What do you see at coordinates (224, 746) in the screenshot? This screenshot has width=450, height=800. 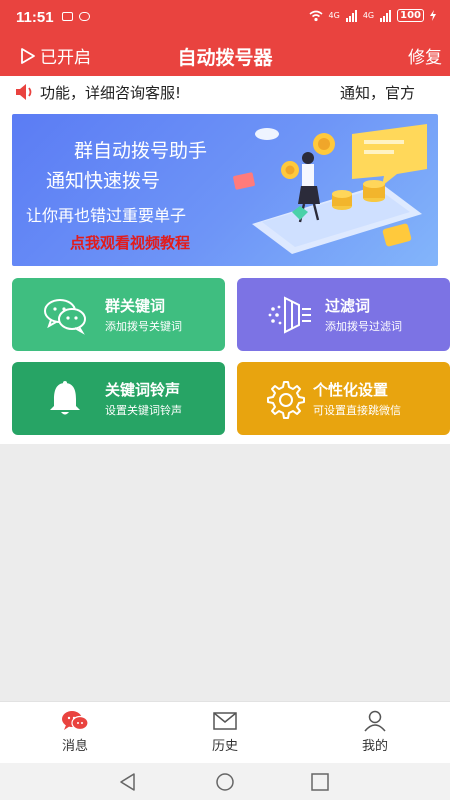 I see `tab-label: 历史` at bounding box center [224, 746].